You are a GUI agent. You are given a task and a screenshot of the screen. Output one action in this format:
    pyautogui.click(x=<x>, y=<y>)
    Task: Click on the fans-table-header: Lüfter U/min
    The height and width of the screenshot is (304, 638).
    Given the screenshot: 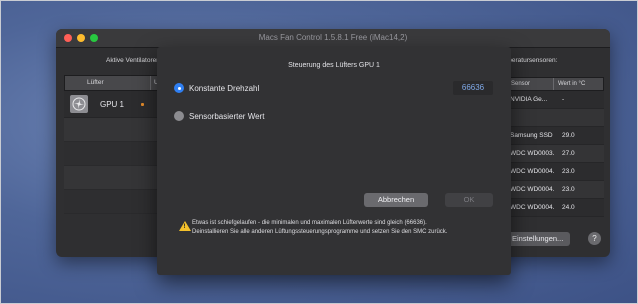 What is the action you would take?
    pyautogui.click(x=118, y=83)
    